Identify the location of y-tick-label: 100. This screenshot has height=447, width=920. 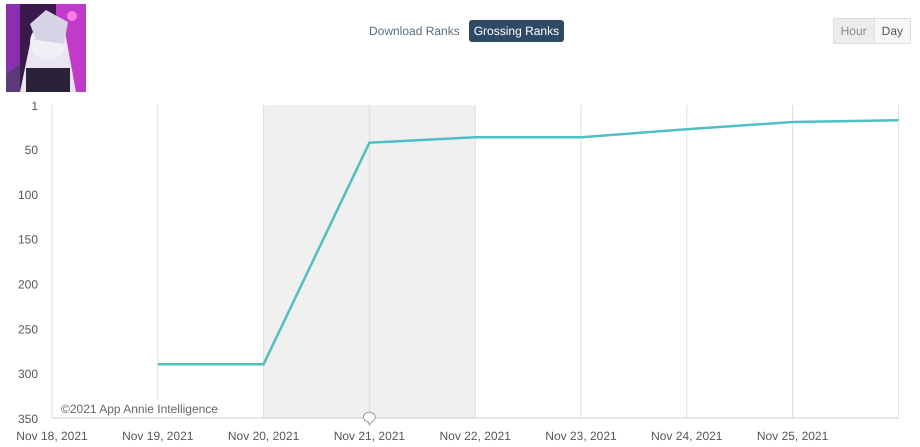
(28, 195).